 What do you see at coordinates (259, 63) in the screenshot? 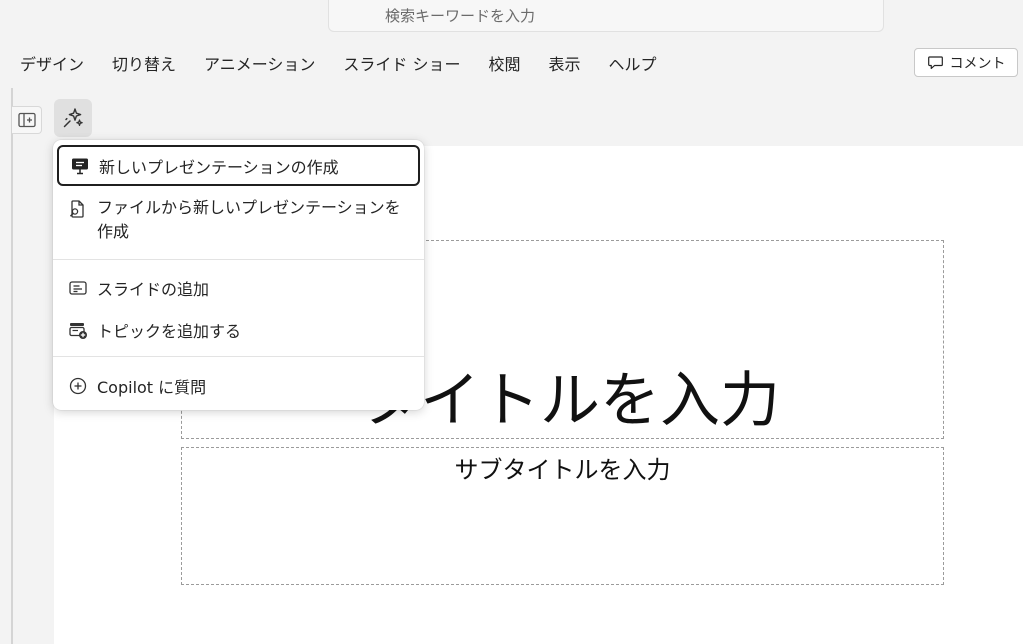
I see `tab-animations: アニメーション` at bounding box center [259, 63].